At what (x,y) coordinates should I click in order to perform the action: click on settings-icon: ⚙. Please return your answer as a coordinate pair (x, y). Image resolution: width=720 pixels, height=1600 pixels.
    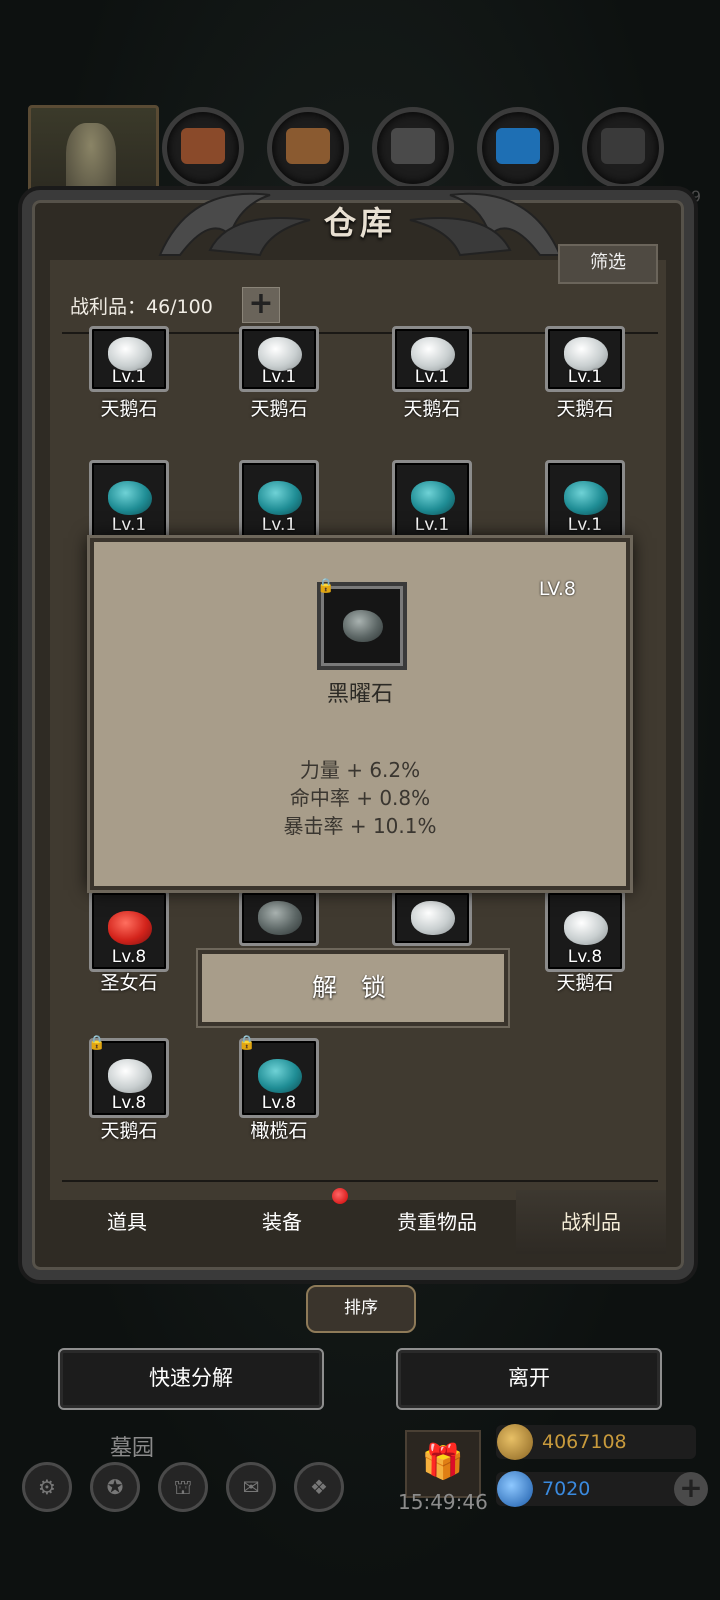
    Looking at the image, I should click on (47, 1487).